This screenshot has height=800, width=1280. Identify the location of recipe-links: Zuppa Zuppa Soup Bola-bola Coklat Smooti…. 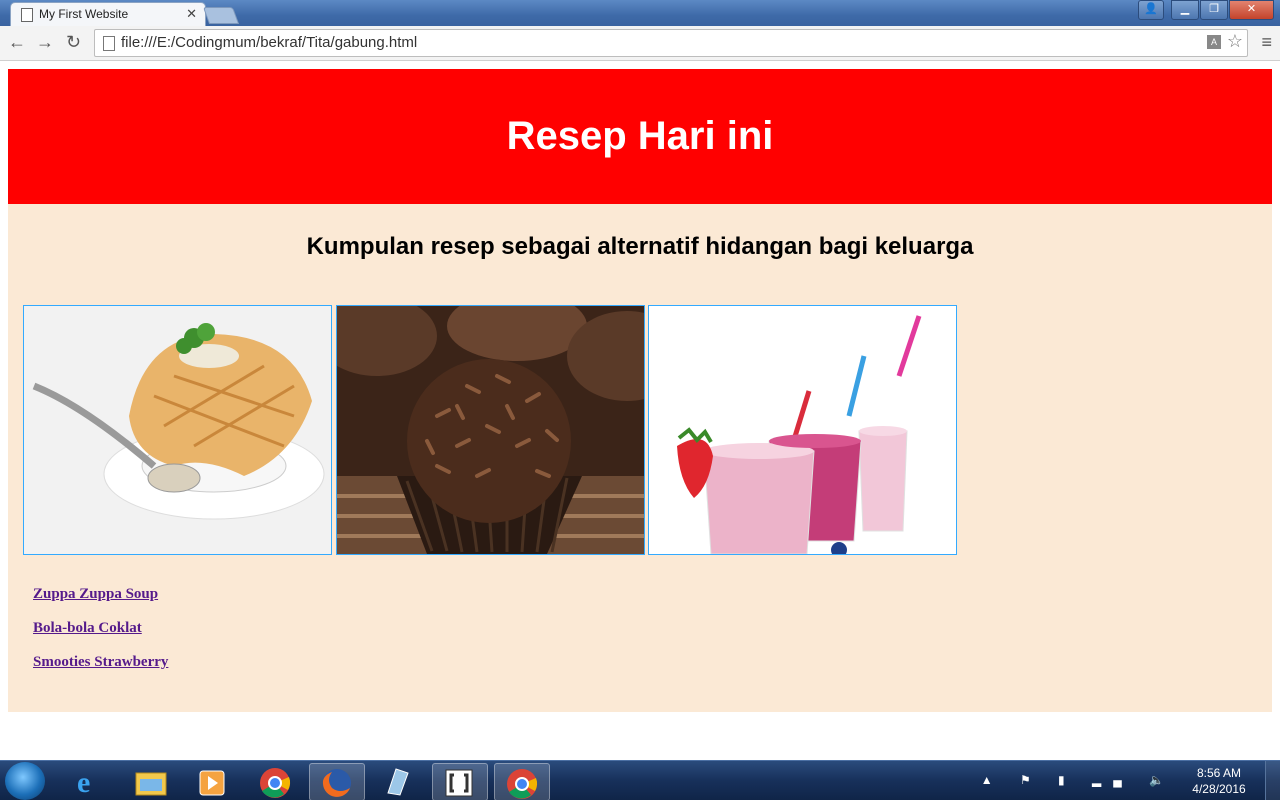
(100, 636).